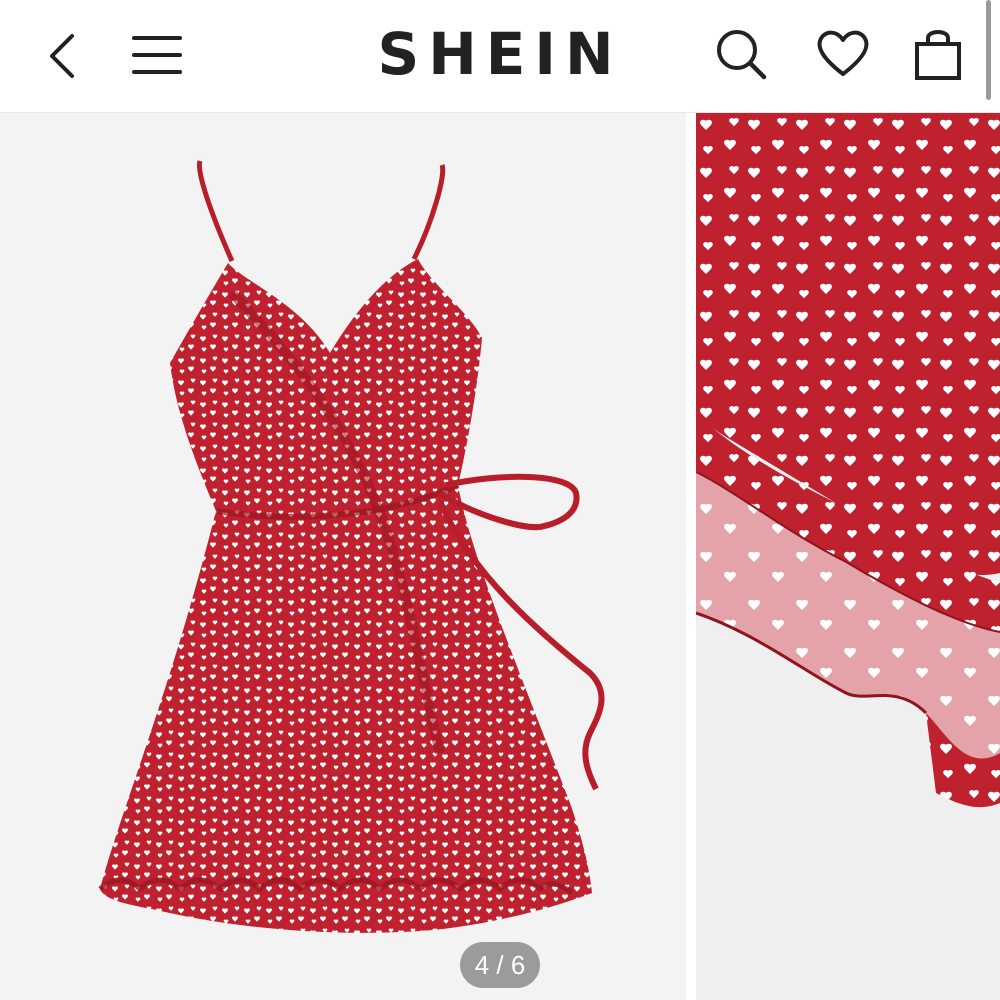 Image resolution: width=1000 pixels, height=1000 pixels. I want to click on top-nav-bar: SHEIN, so click(500, 56).